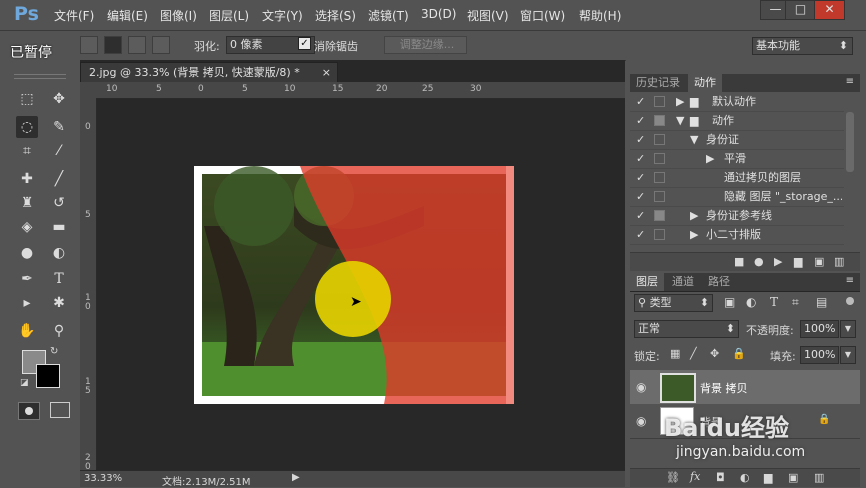 The height and width of the screenshot is (488, 866). What do you see at coordinates (848, 355) in the screenshot?
I see `fill-dropdown-icon: ▼` at bounding box center [848, 355].